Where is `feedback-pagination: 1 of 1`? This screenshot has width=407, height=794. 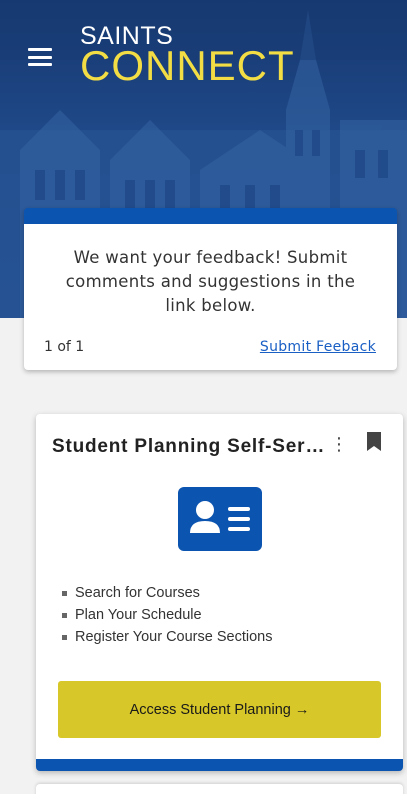 feedback-pagination: 1 of 1 is located at coordinates (64, 347).